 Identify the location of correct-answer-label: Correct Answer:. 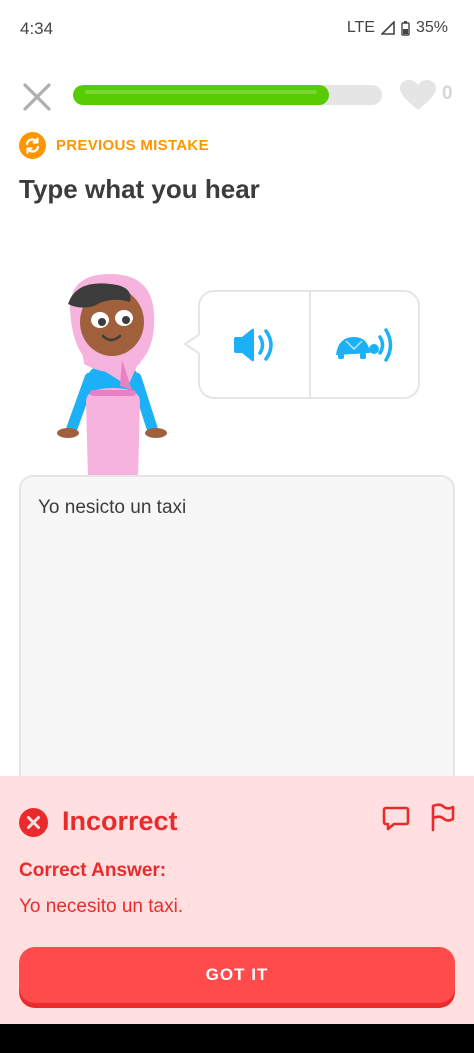
(93, 870).